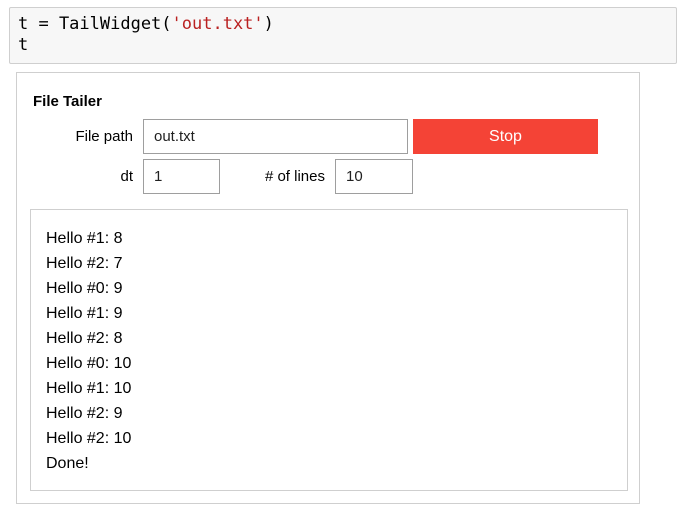  I want to click on dt-label: dt, so click(126, 176).